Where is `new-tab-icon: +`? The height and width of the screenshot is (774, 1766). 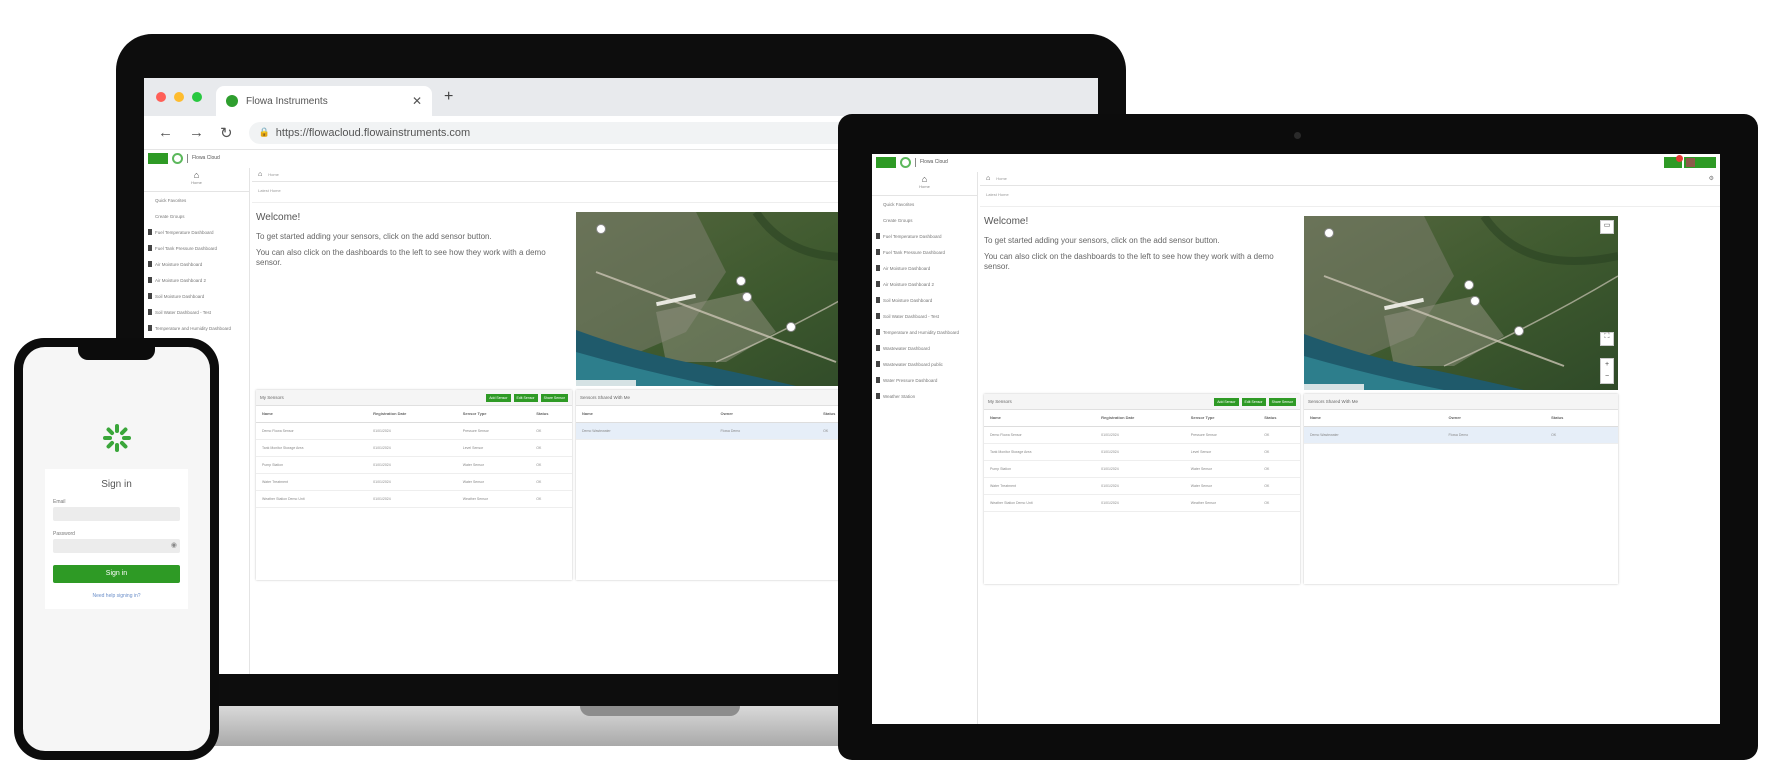
new-tab-icon: + is located at coordinates (448, 97).